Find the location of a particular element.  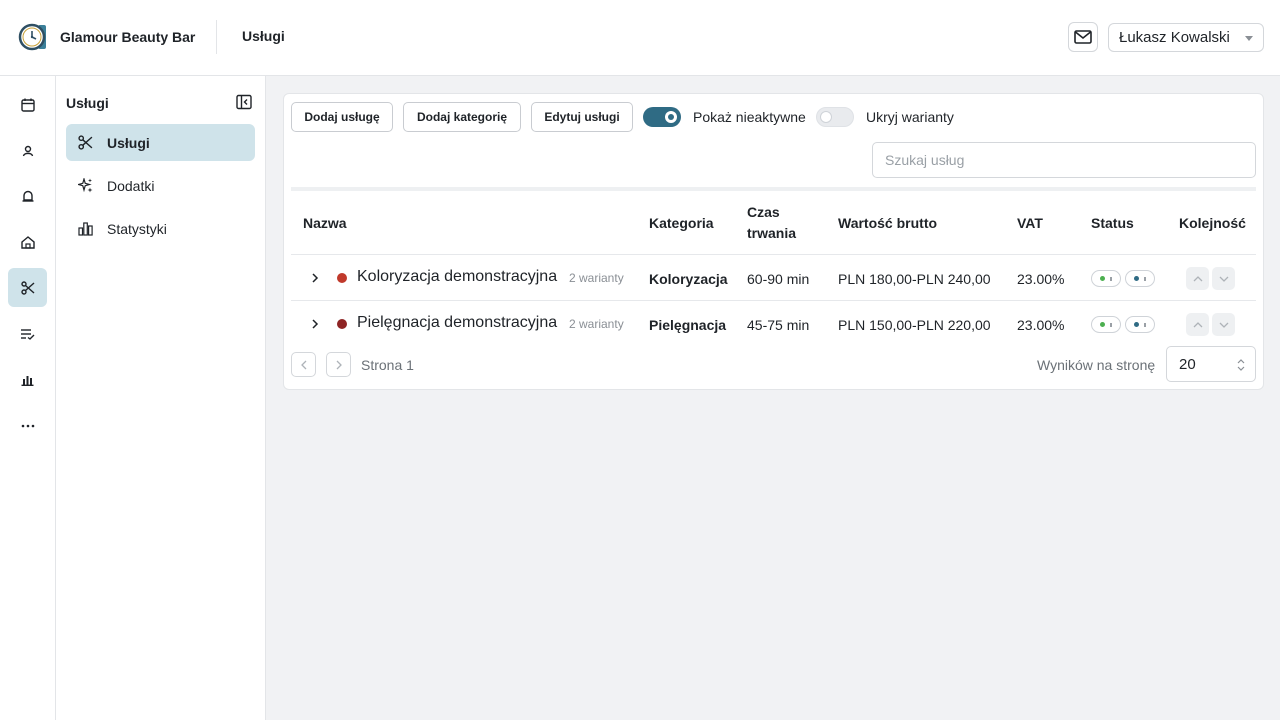

rail-home is located at coordinates (27, 242).